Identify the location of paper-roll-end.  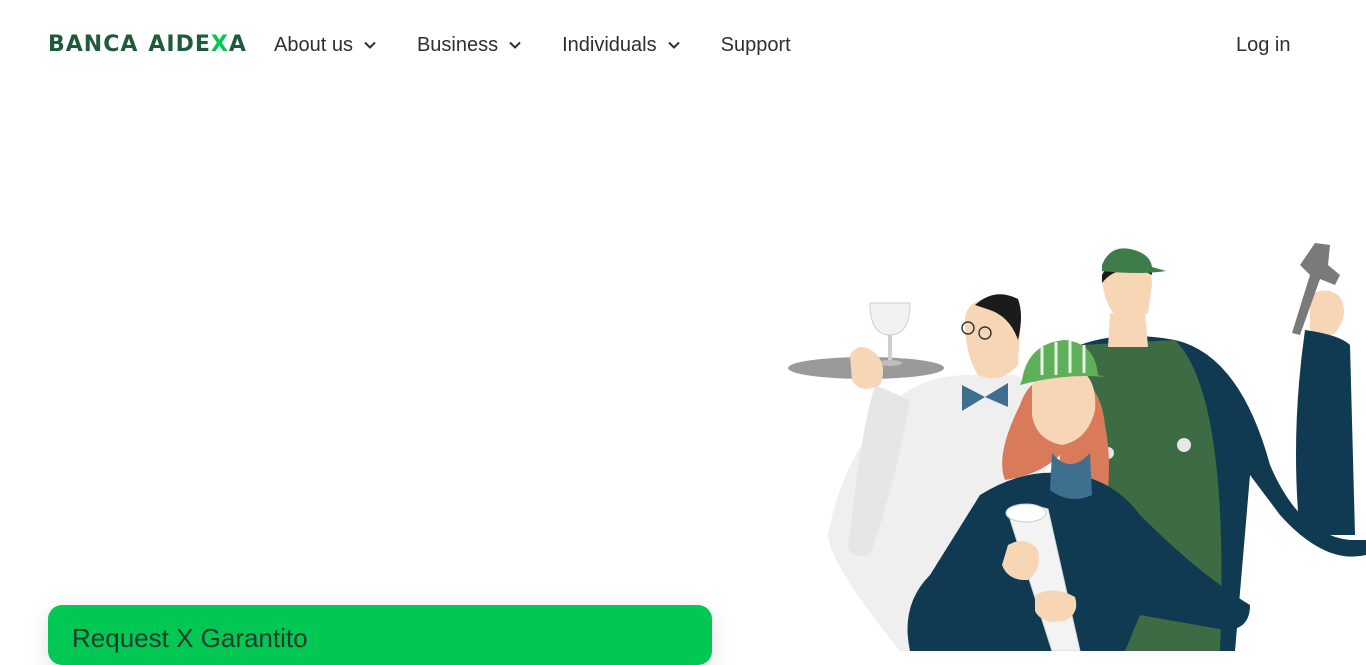
(1026, 513).